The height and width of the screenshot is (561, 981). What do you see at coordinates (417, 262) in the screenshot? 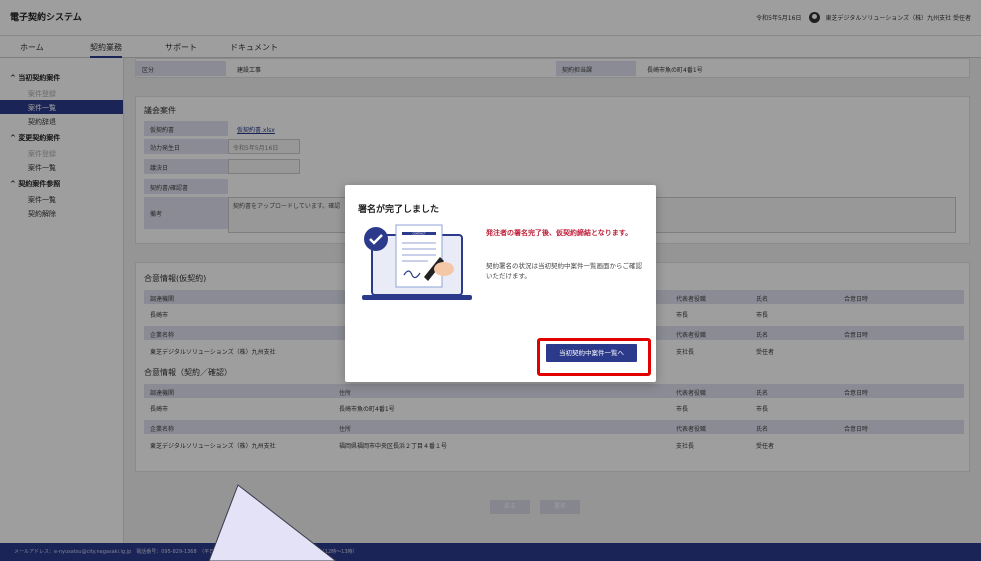
I see `signing-illustration-icon: CONTRACT` at bounding box center [417, 262].